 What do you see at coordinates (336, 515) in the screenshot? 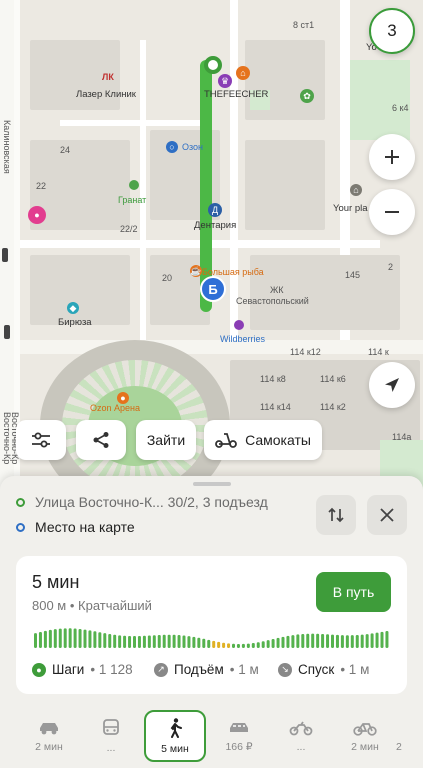
I see `swap-route-button` at bounding box center [336, 515].